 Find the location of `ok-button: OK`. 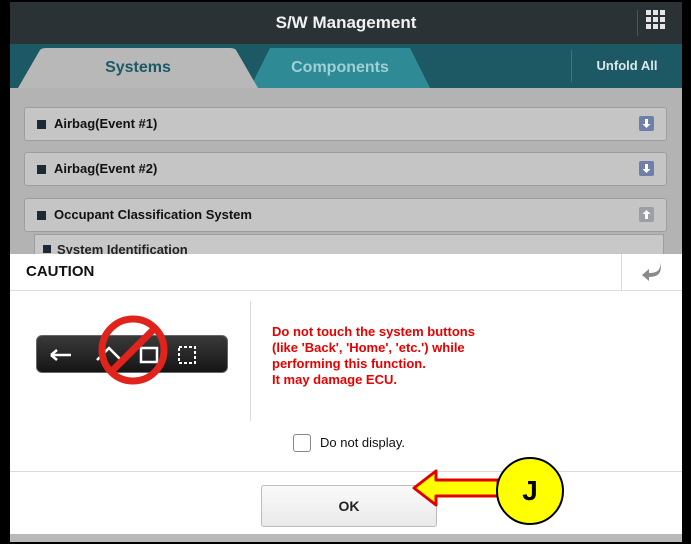

ok-button: OK is located at coordinates (349, 506).